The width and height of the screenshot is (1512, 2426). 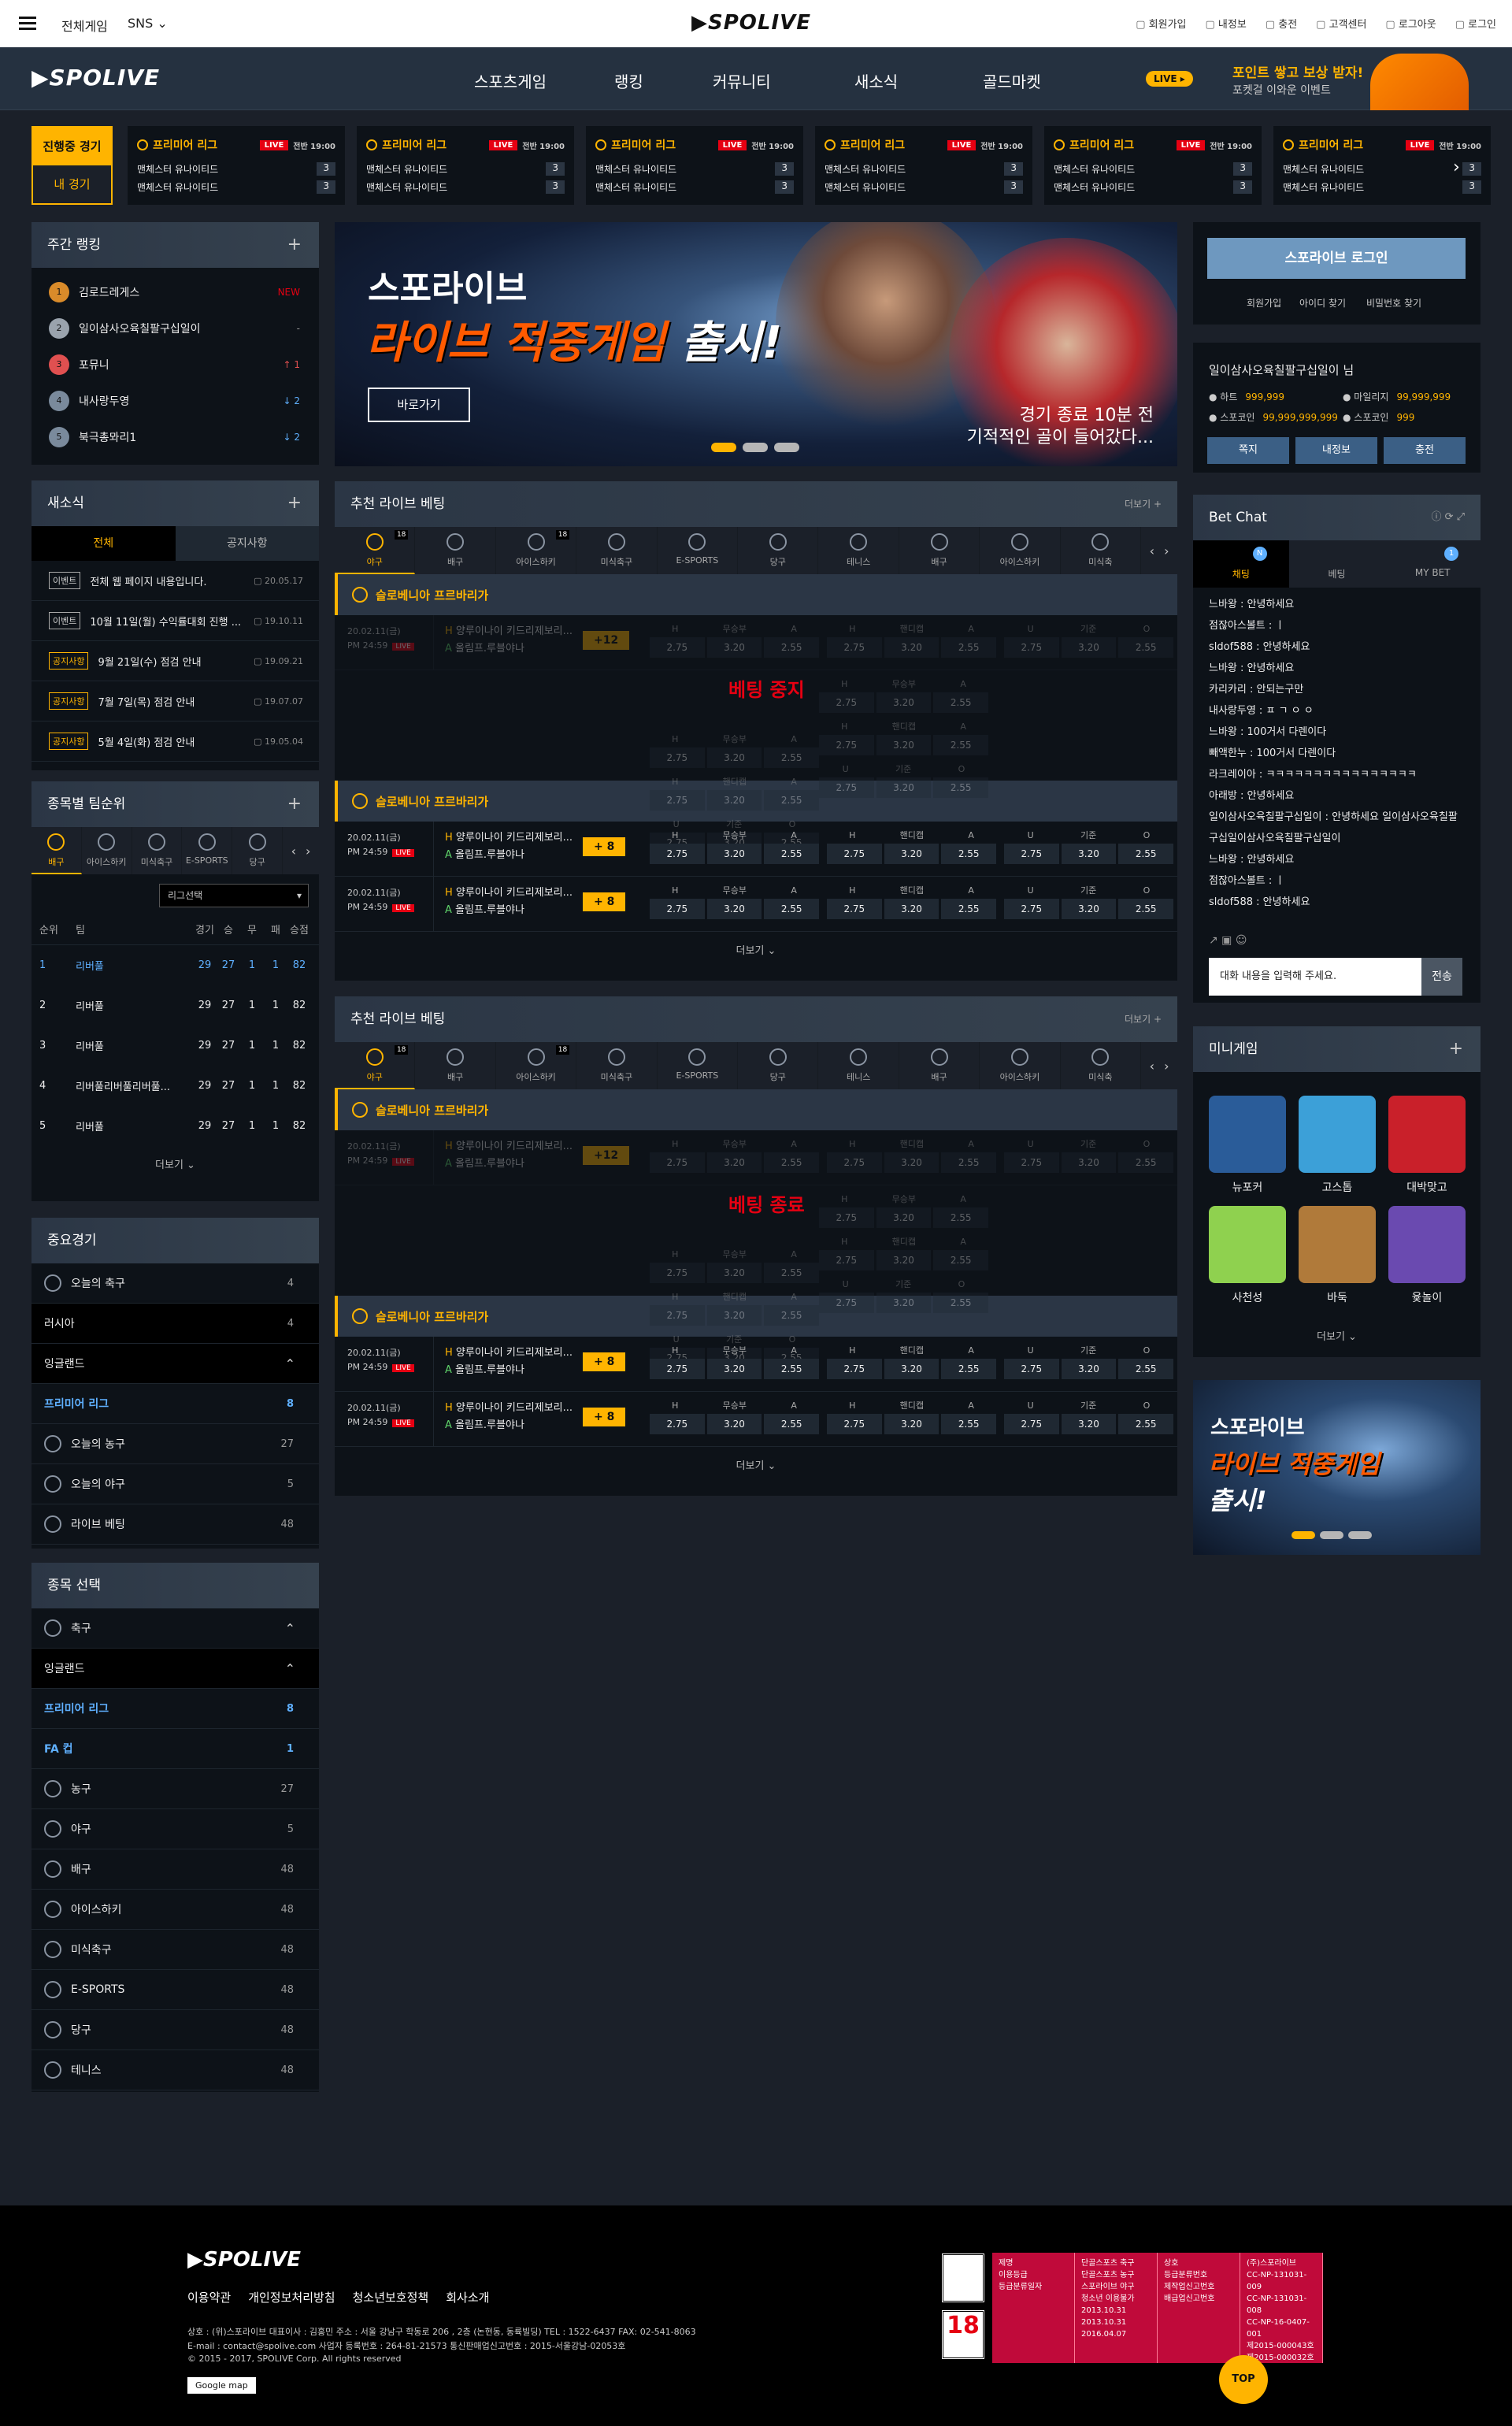 I want to click on terms-link: 이용약관, so click(x=209, y=2297).